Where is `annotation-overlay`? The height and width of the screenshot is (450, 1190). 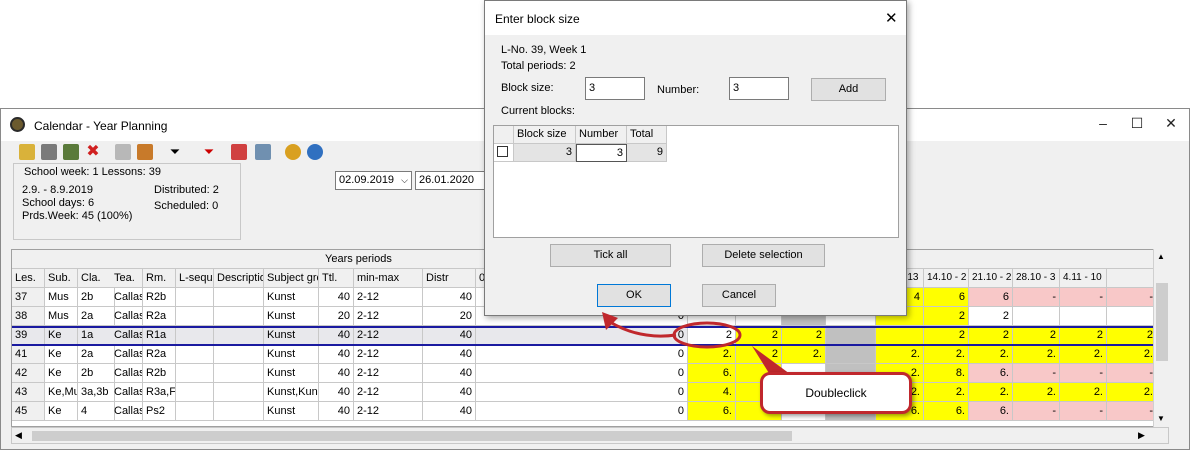
annotation-overlay is located at coordinates (696, 345).